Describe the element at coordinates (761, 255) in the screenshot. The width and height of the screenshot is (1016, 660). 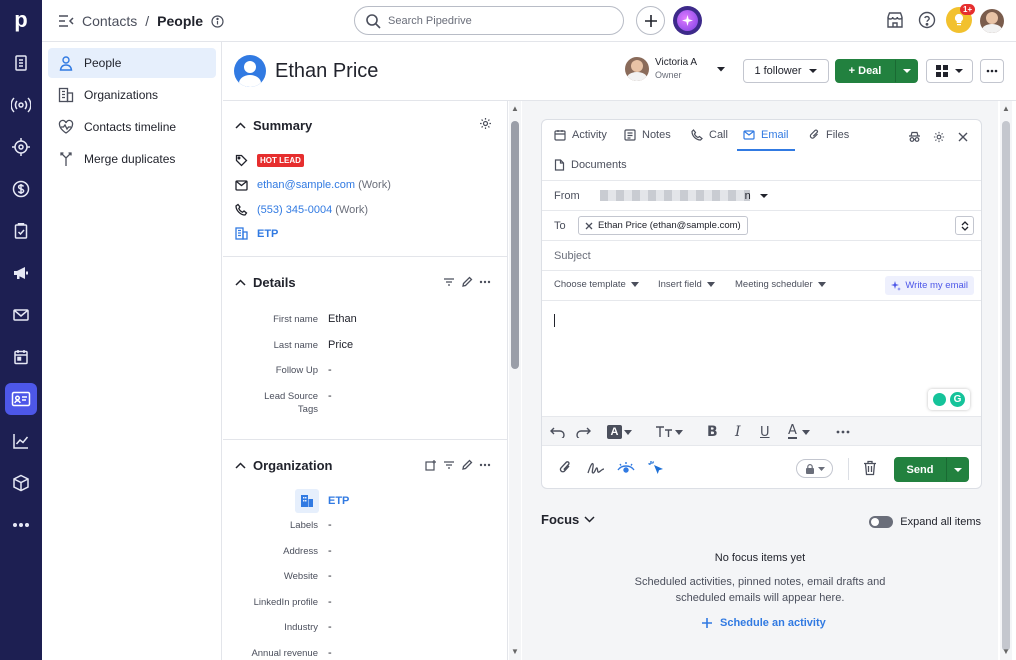
I see `subject-input: Subject` at that location.